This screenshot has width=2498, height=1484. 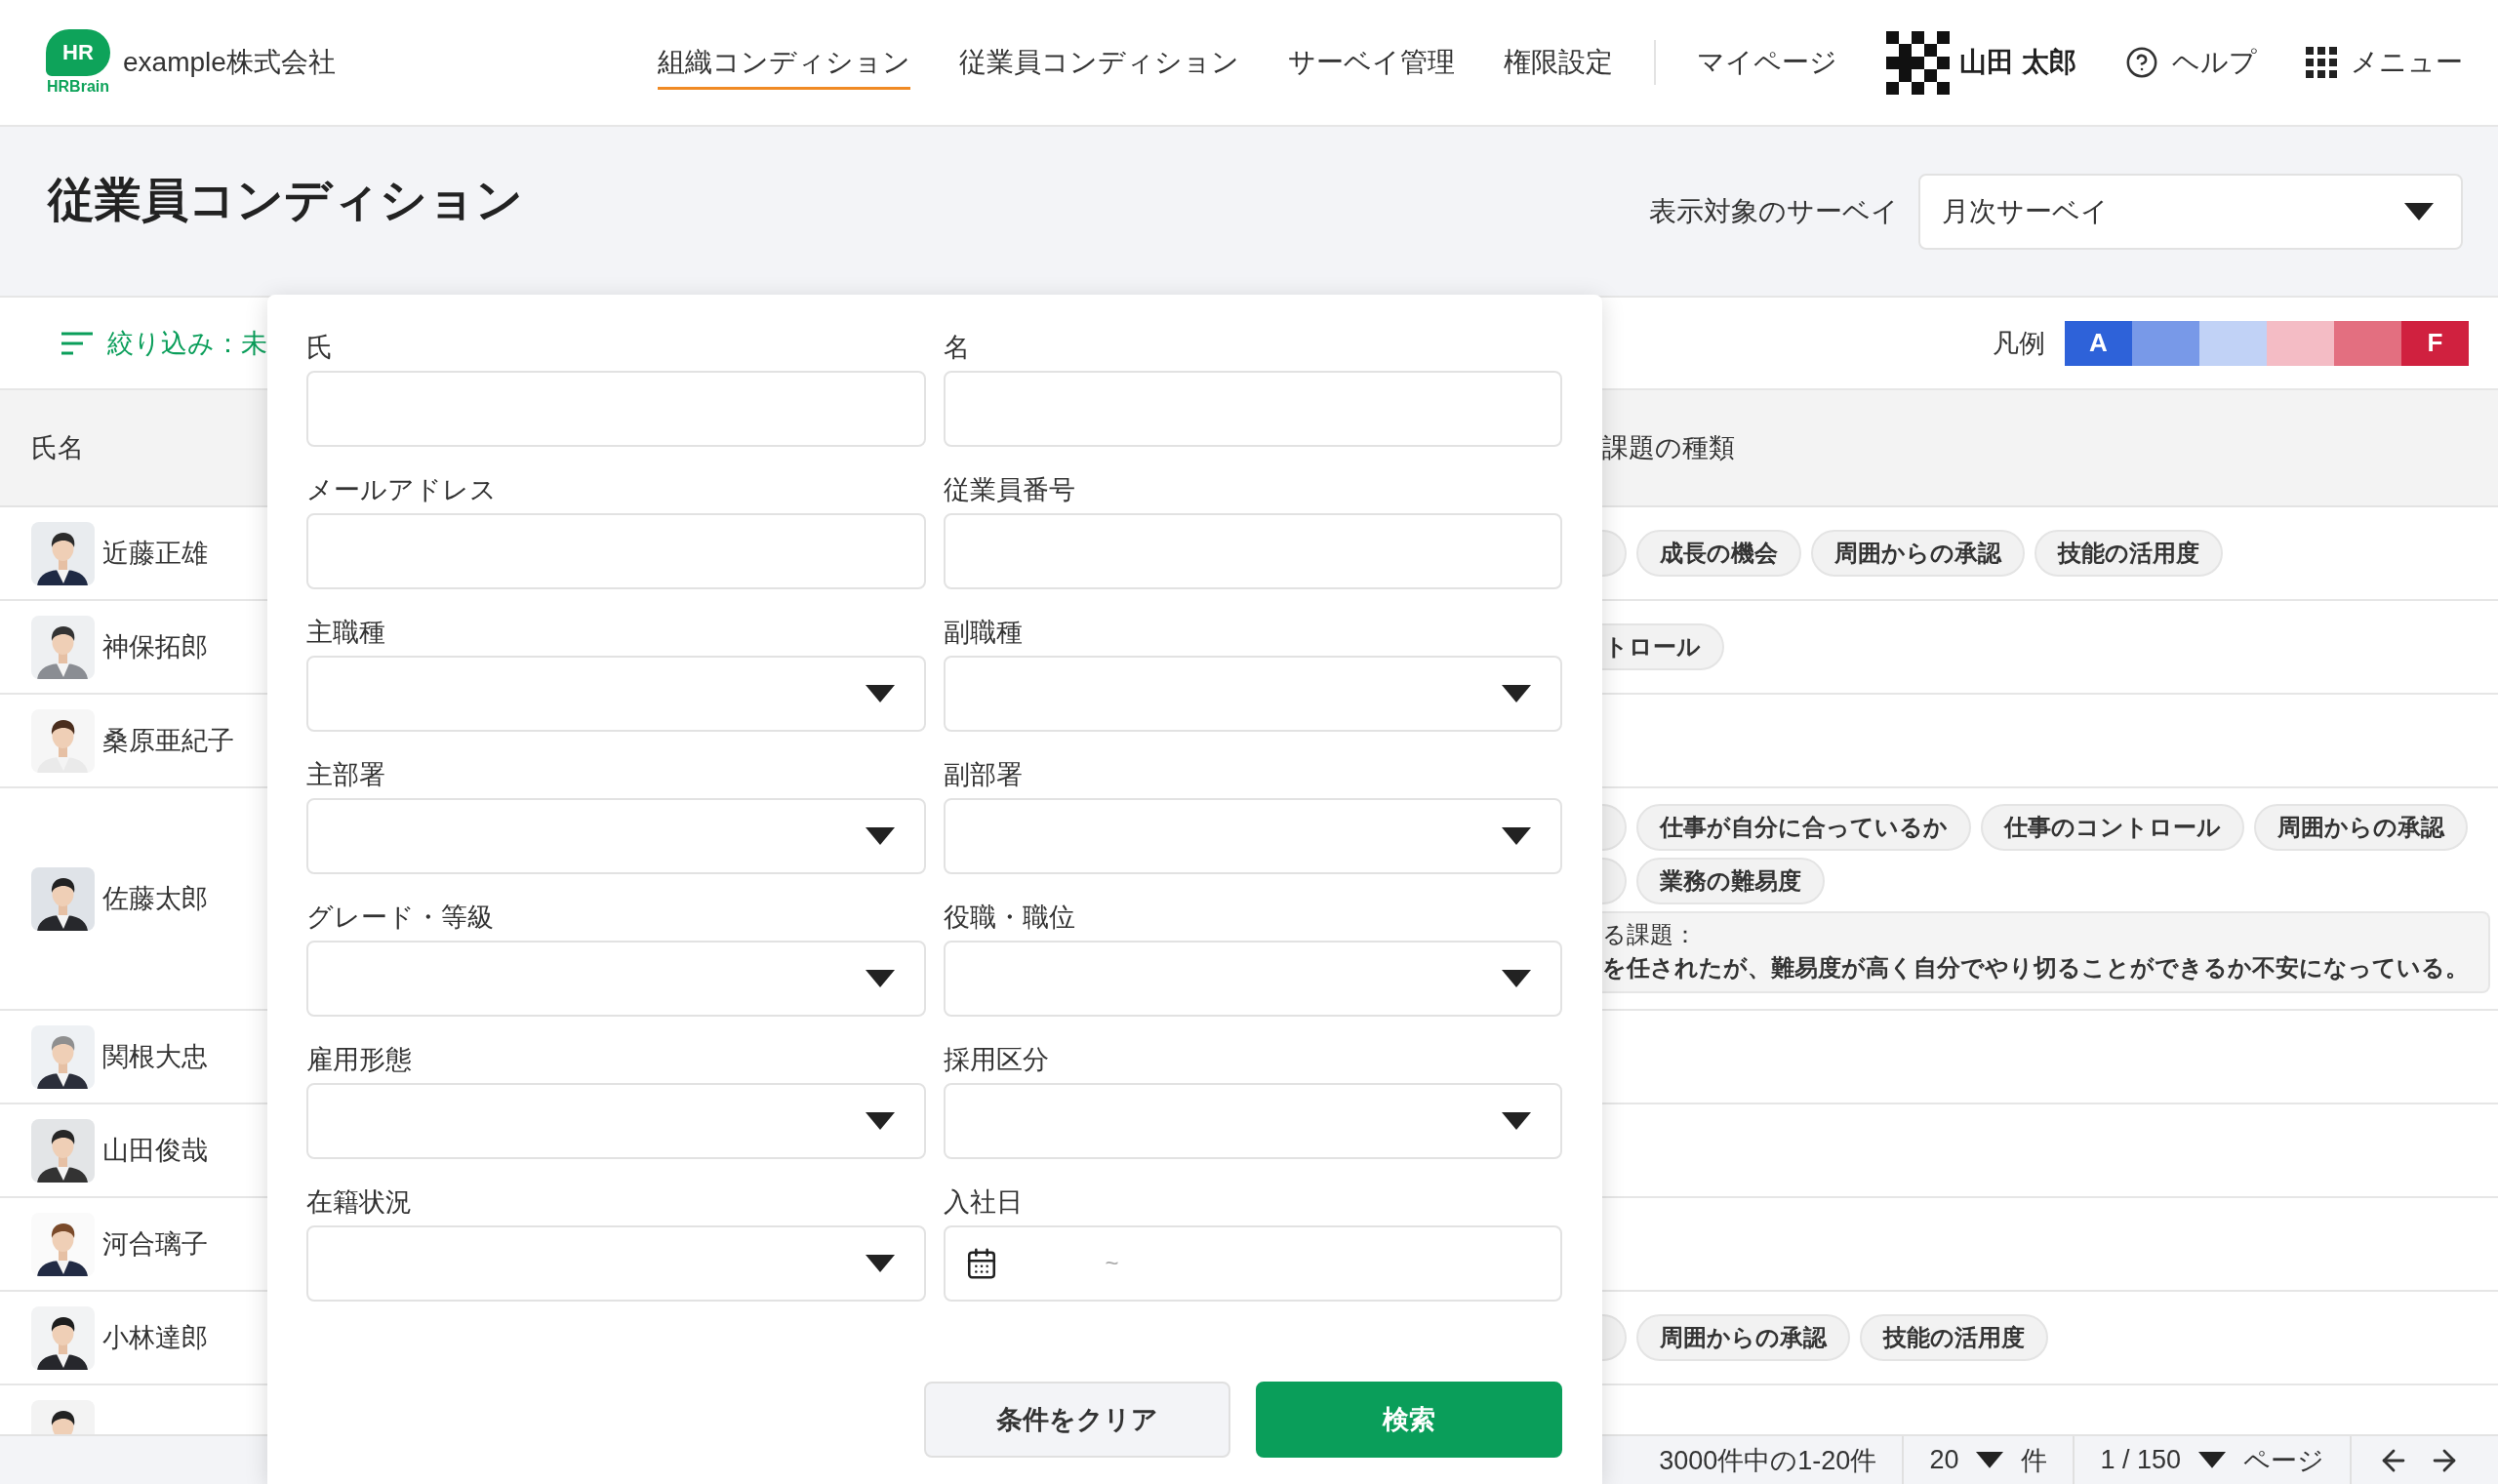 What do you see at coordinates (2112, 827) in the screenshot?
I see `issue-tag: 仕事のコントロール` at bounding box center [2112, 827].